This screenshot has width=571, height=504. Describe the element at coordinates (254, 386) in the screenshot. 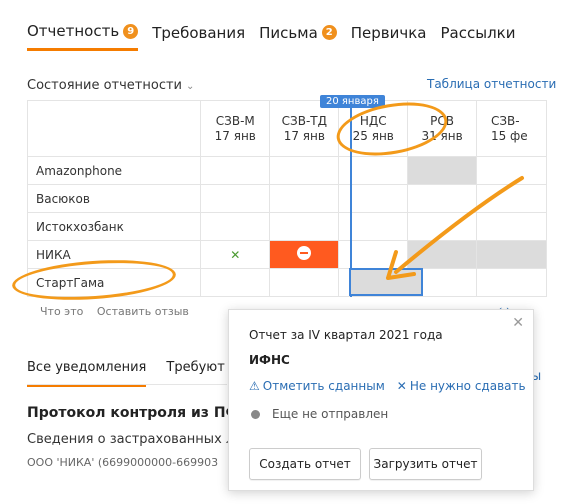

I see `warning-icon: ⚠` at that location.